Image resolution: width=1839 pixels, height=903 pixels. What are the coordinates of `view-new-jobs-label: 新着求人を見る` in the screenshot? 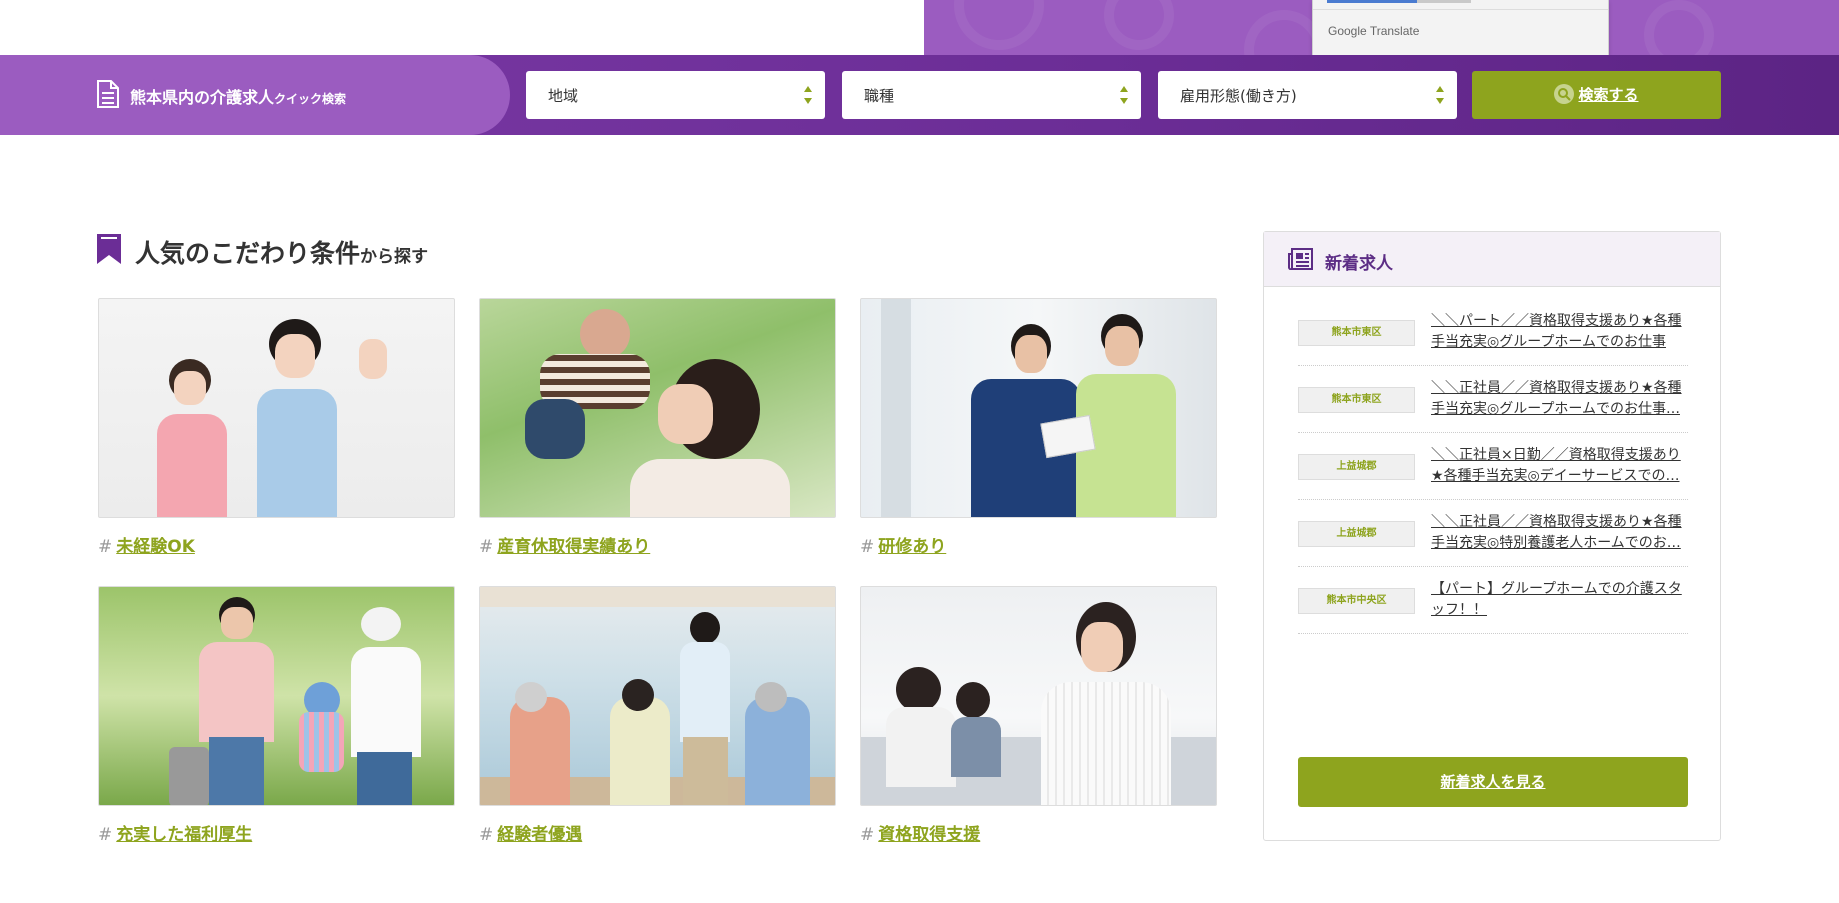 It's located at (1493, 782).